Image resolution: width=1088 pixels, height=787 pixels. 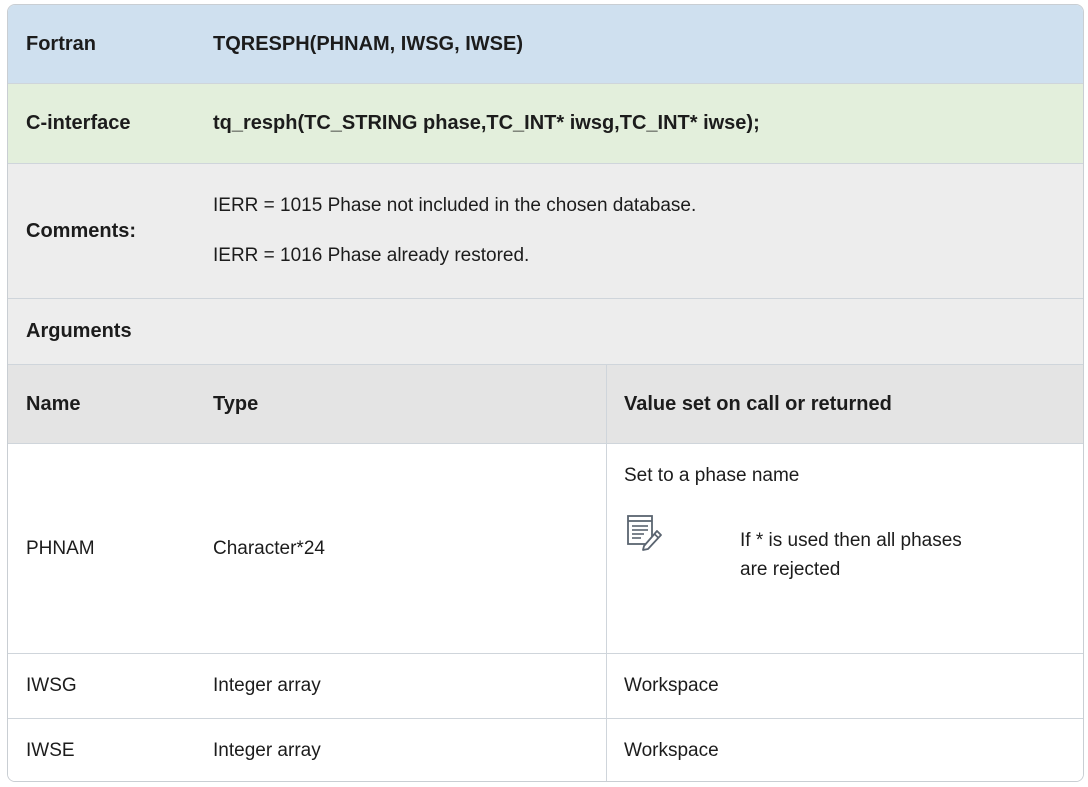 What do you see at coordinates (844, 404) in the screenshot?
I see `column-header-value: Value set on call or returned` at bounding box center [844, 404].